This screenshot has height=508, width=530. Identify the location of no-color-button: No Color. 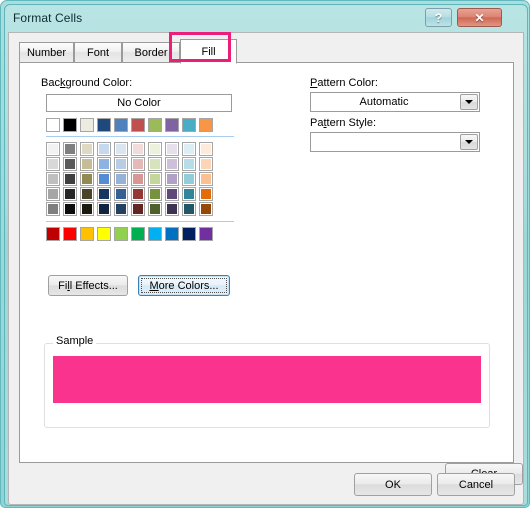
(139, 103).